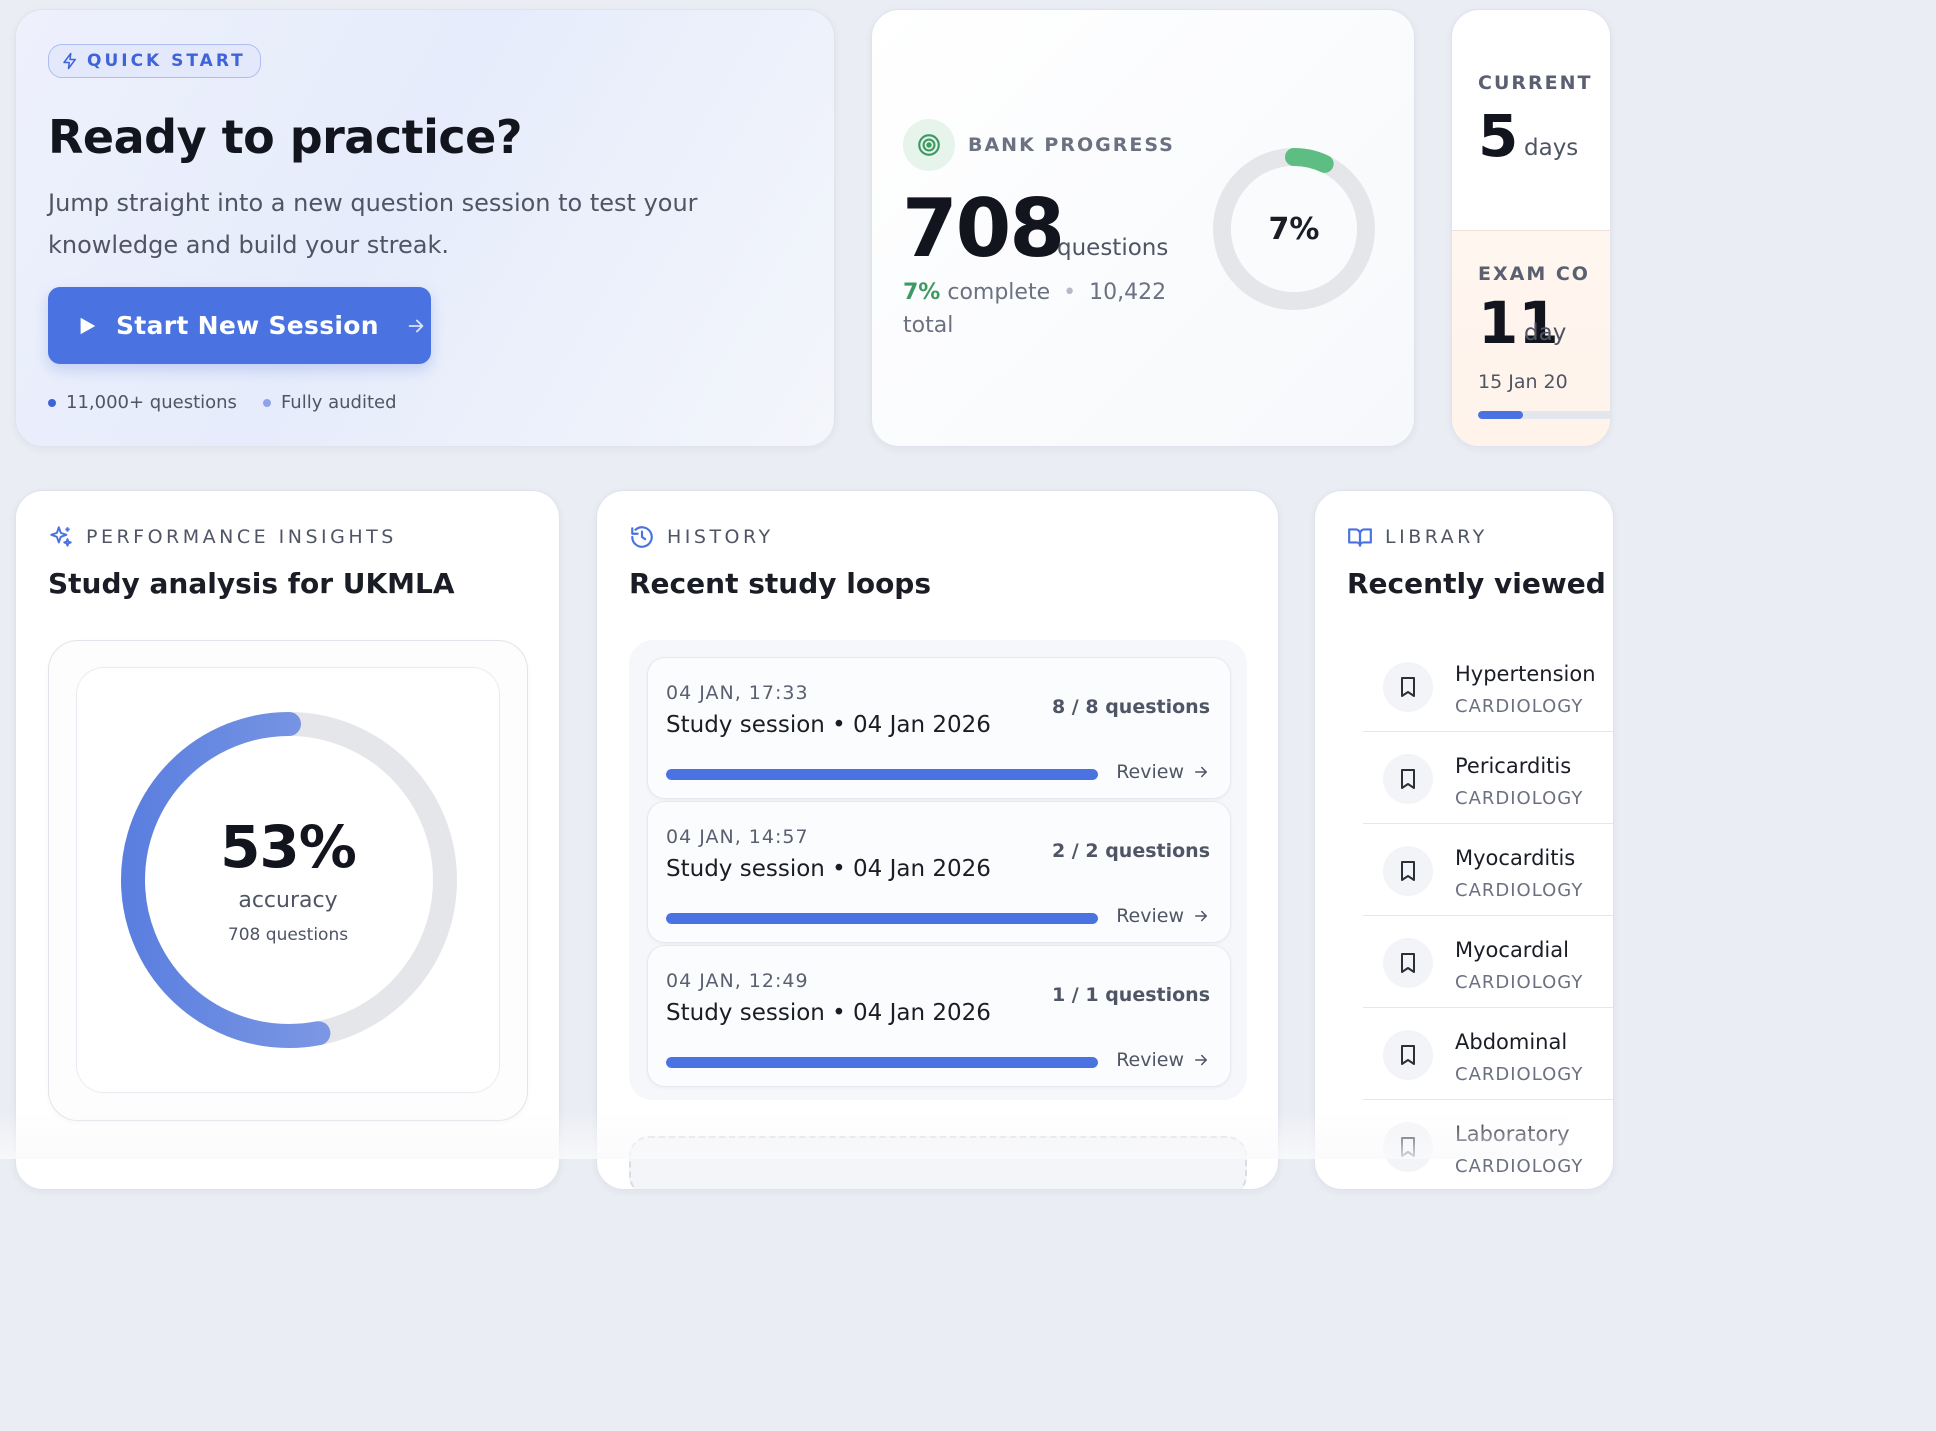 The image size is (1936, 1431). Describe the element at coordinates (999, 292) in the screenshot. I see `bank-complete-word: complete` at that location.